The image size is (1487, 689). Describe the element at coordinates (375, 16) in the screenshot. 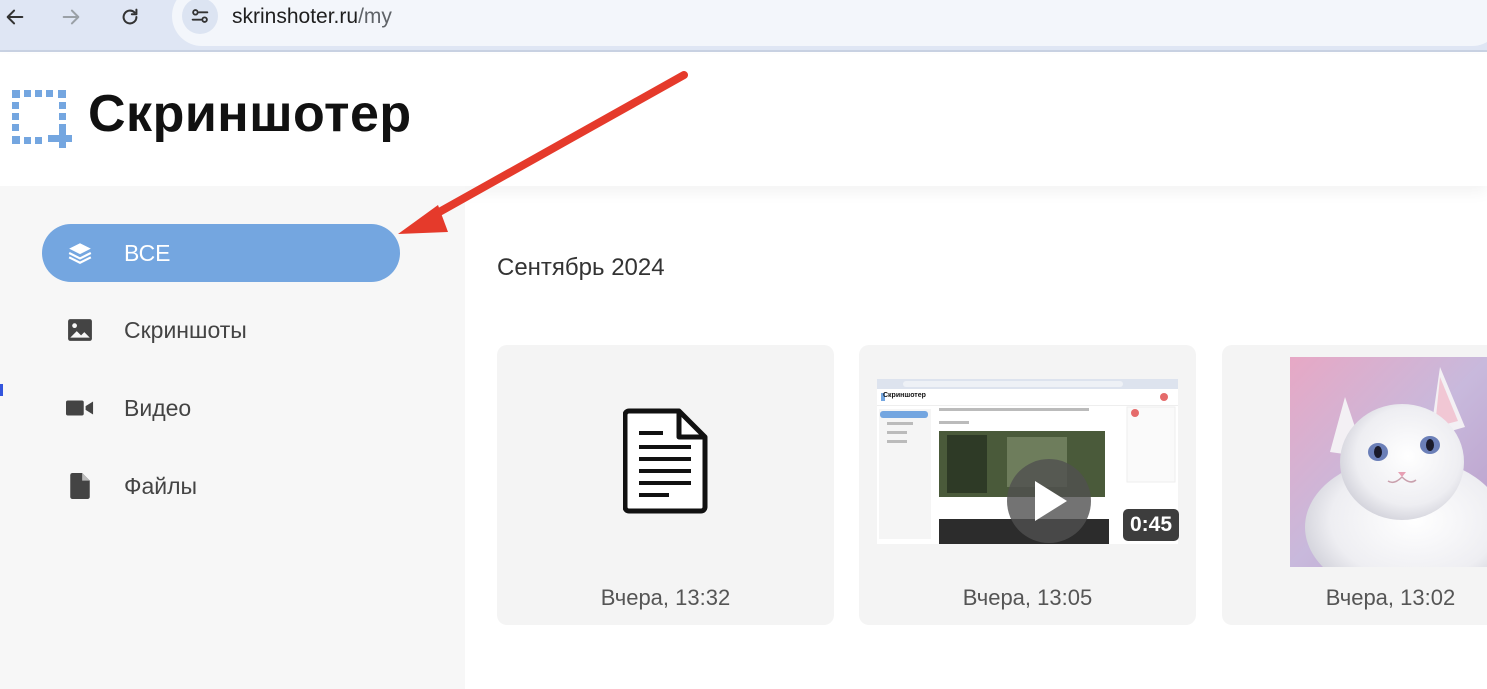

I see `url-path: /my` at that location.